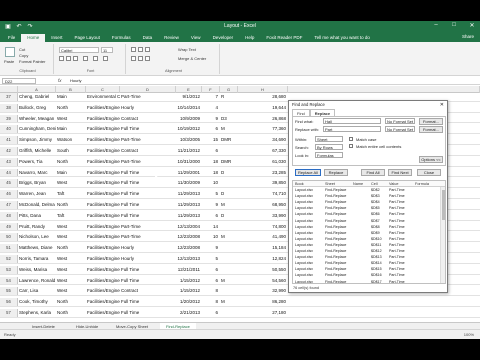  What do you see at coordinates (189, 227) in the screenshot?
I see `cell: 12/13/2004` at bounding box center [189, 227].